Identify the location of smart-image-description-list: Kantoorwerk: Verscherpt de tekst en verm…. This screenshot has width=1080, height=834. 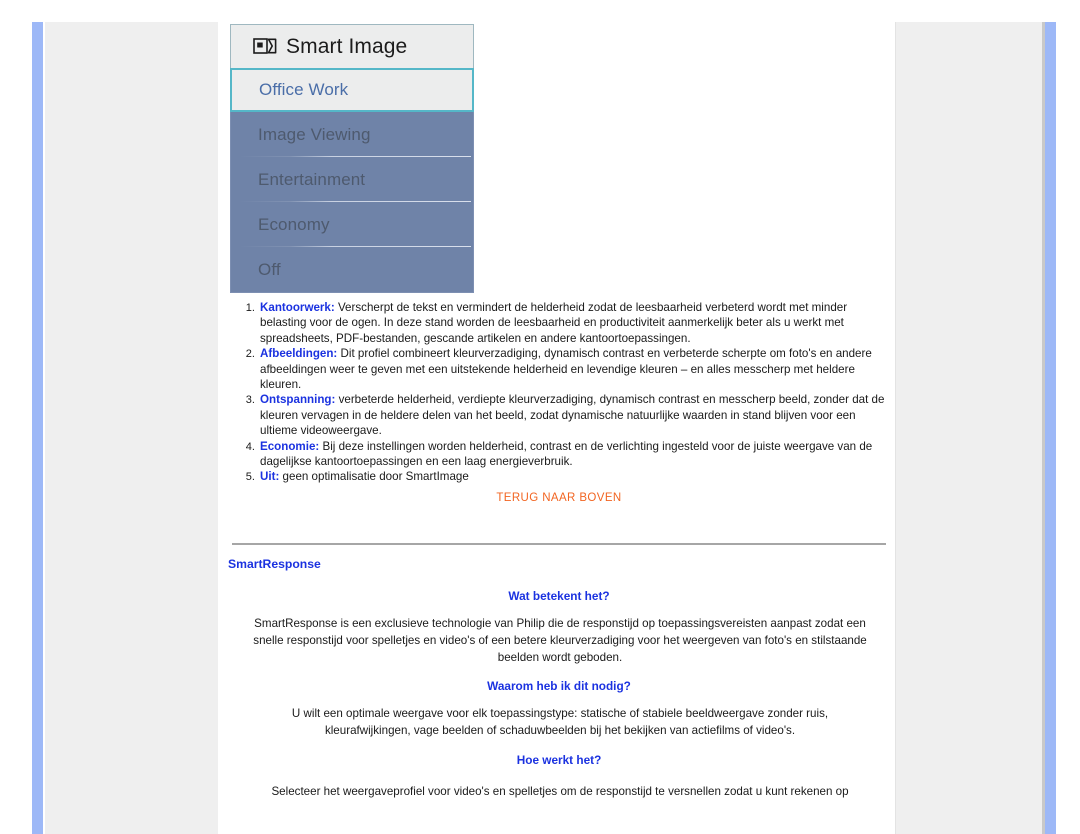
(562, 392).